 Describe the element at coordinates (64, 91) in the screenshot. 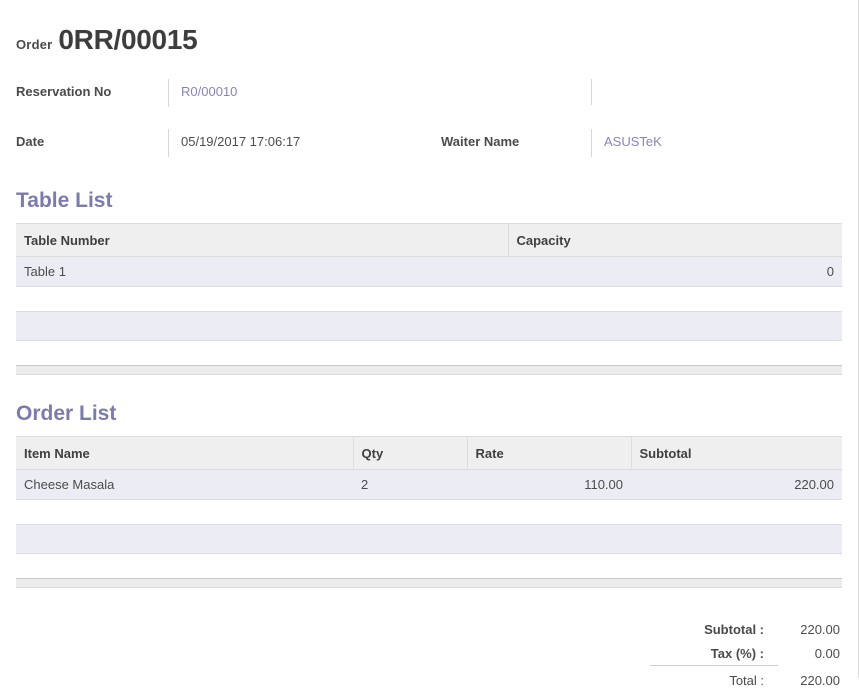

I see `reservation-no-label: Reservation No` at that location.